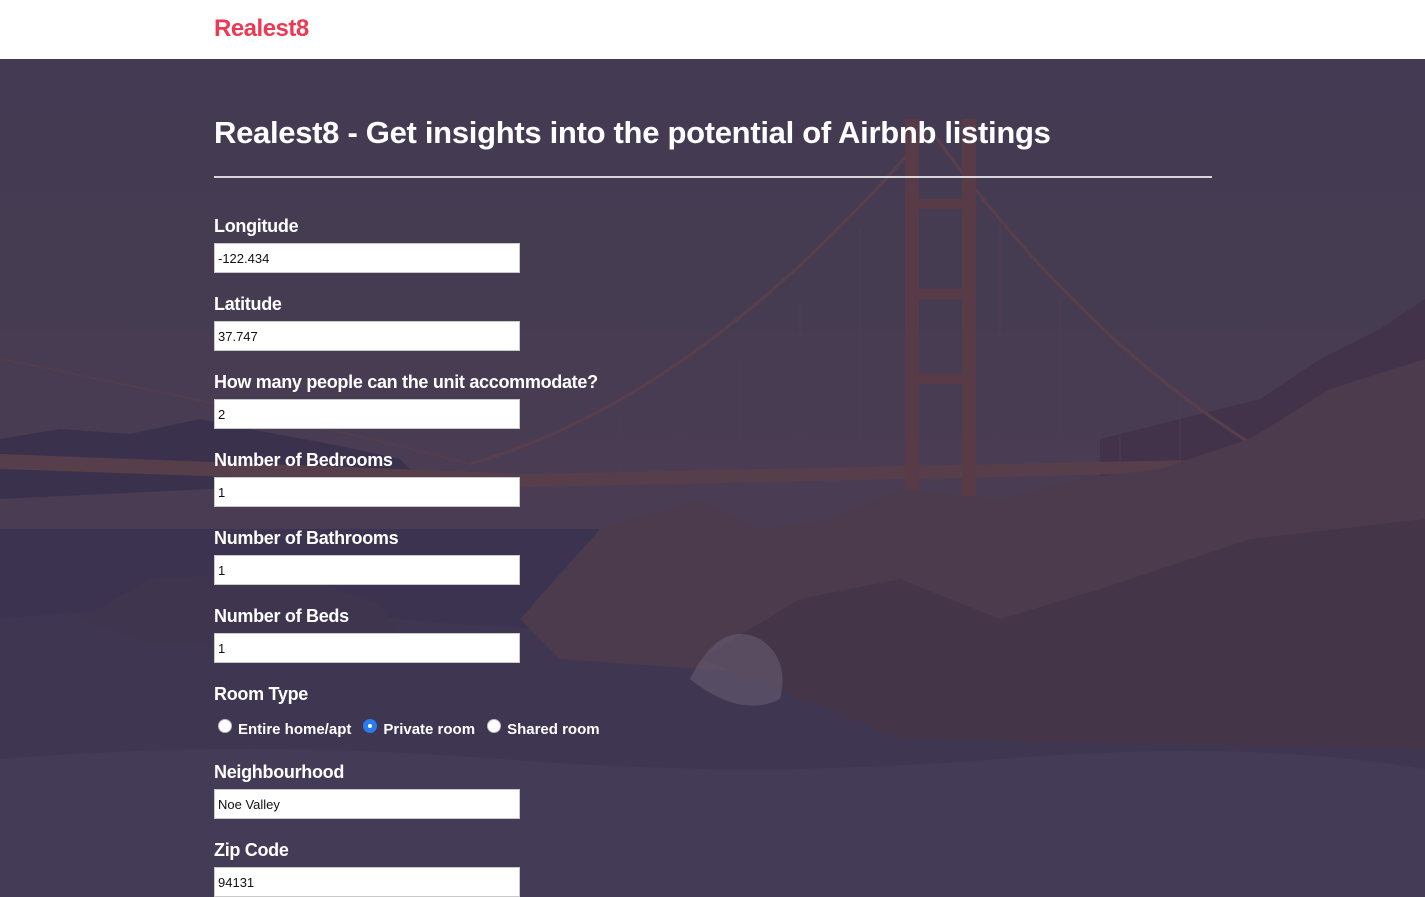 Image resolution: width=1425 pixels, height=897 pixels. What do you see at coordinates (429, 729) in the screenshot?
I see `radio-label-private-room: Private room` at bounding box center [429, 729].